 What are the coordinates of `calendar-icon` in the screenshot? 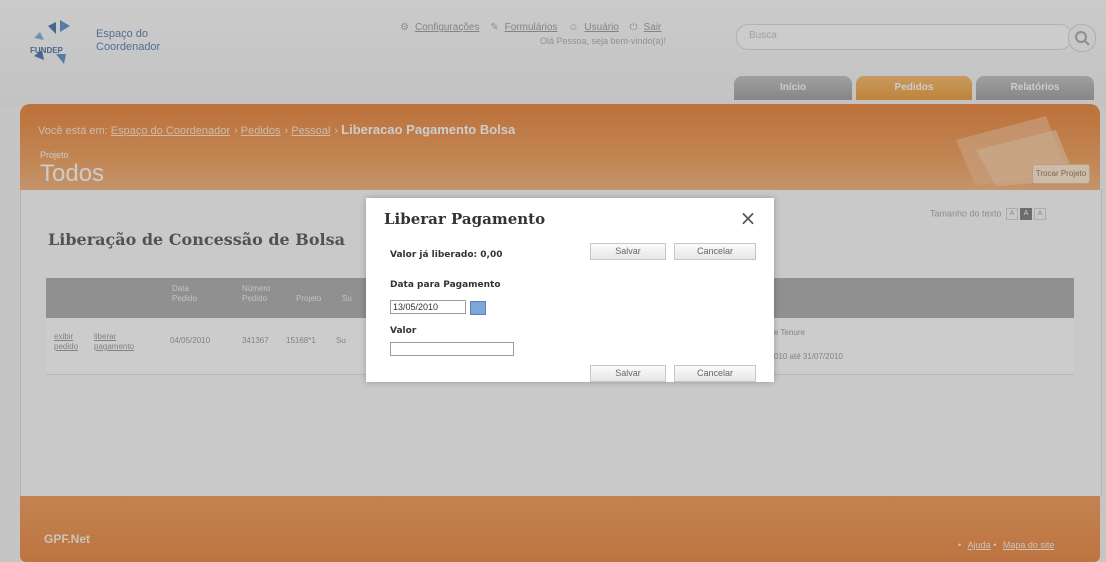 It's located at (478, 308).